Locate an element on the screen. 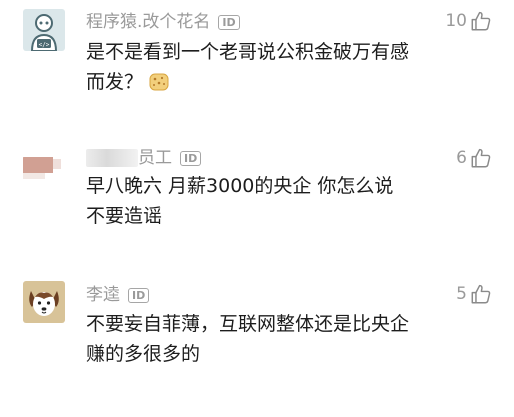 This screenshot has width=514, height=417. username-row: 程序猿.改个花名 ID is located at coordinates (163, 22).